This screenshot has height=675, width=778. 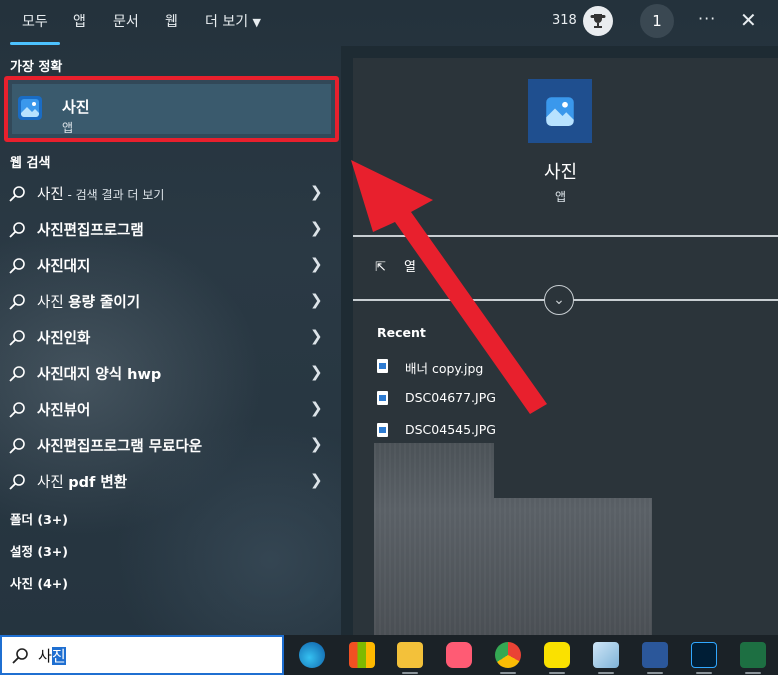 What do you see at coordinates (79, 21) in the screenshot?
I see `tab-apps: 앱` at bounding box center [79, 21].